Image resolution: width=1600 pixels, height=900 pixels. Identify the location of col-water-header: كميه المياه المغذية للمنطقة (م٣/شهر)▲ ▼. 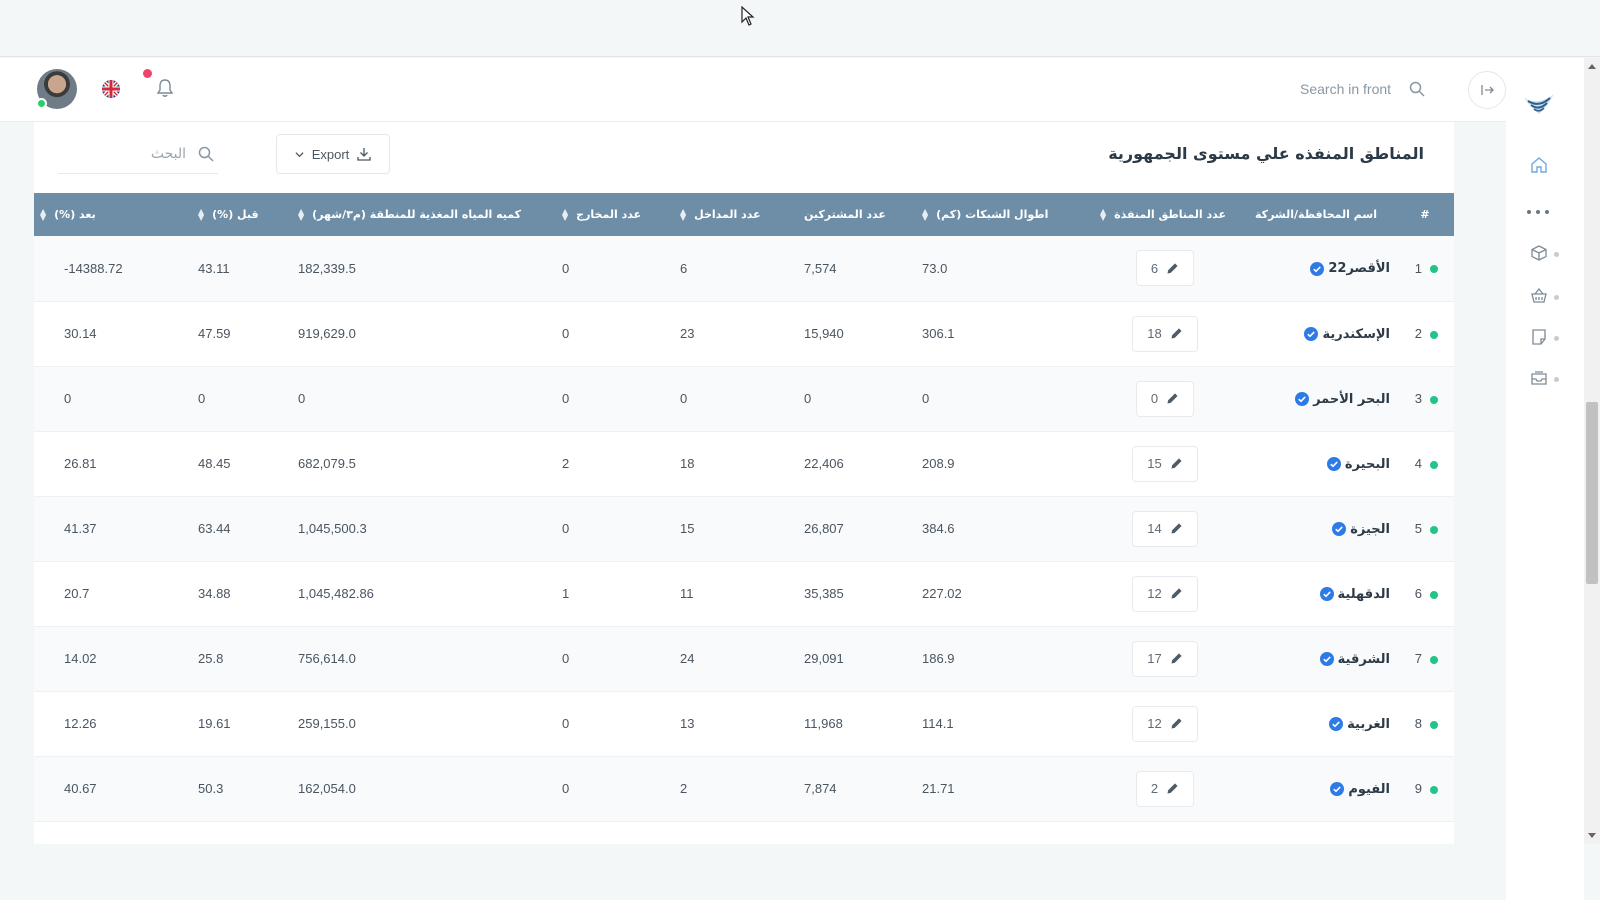
(424, 214).